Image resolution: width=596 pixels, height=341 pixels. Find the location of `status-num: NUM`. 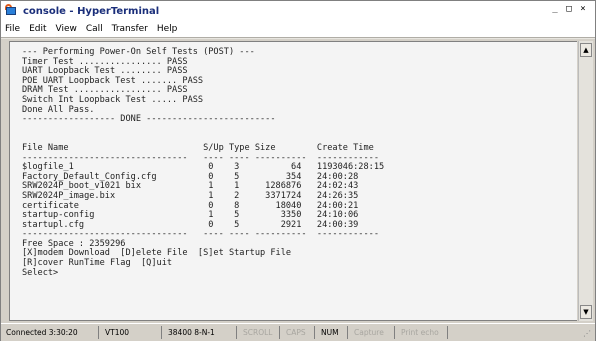

status-num: NUM is located at coordinates (333, 332).